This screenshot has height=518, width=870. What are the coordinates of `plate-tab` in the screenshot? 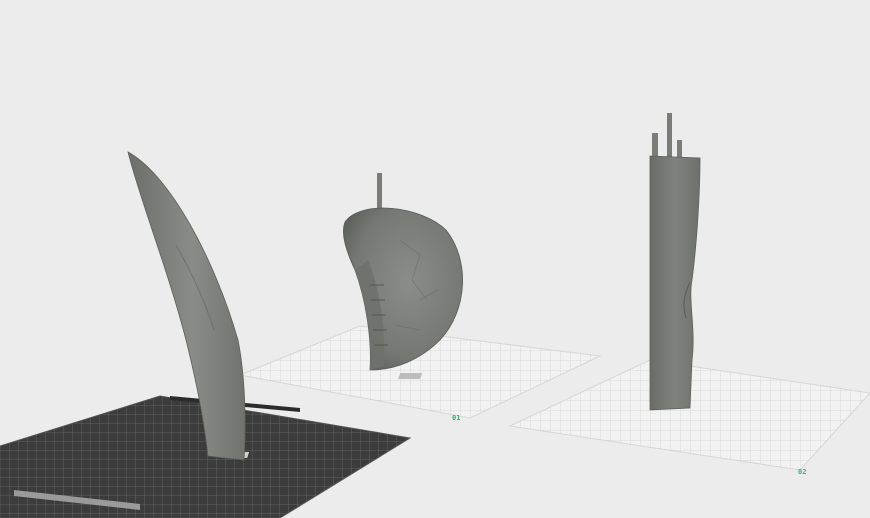 It's located at (410, 376).